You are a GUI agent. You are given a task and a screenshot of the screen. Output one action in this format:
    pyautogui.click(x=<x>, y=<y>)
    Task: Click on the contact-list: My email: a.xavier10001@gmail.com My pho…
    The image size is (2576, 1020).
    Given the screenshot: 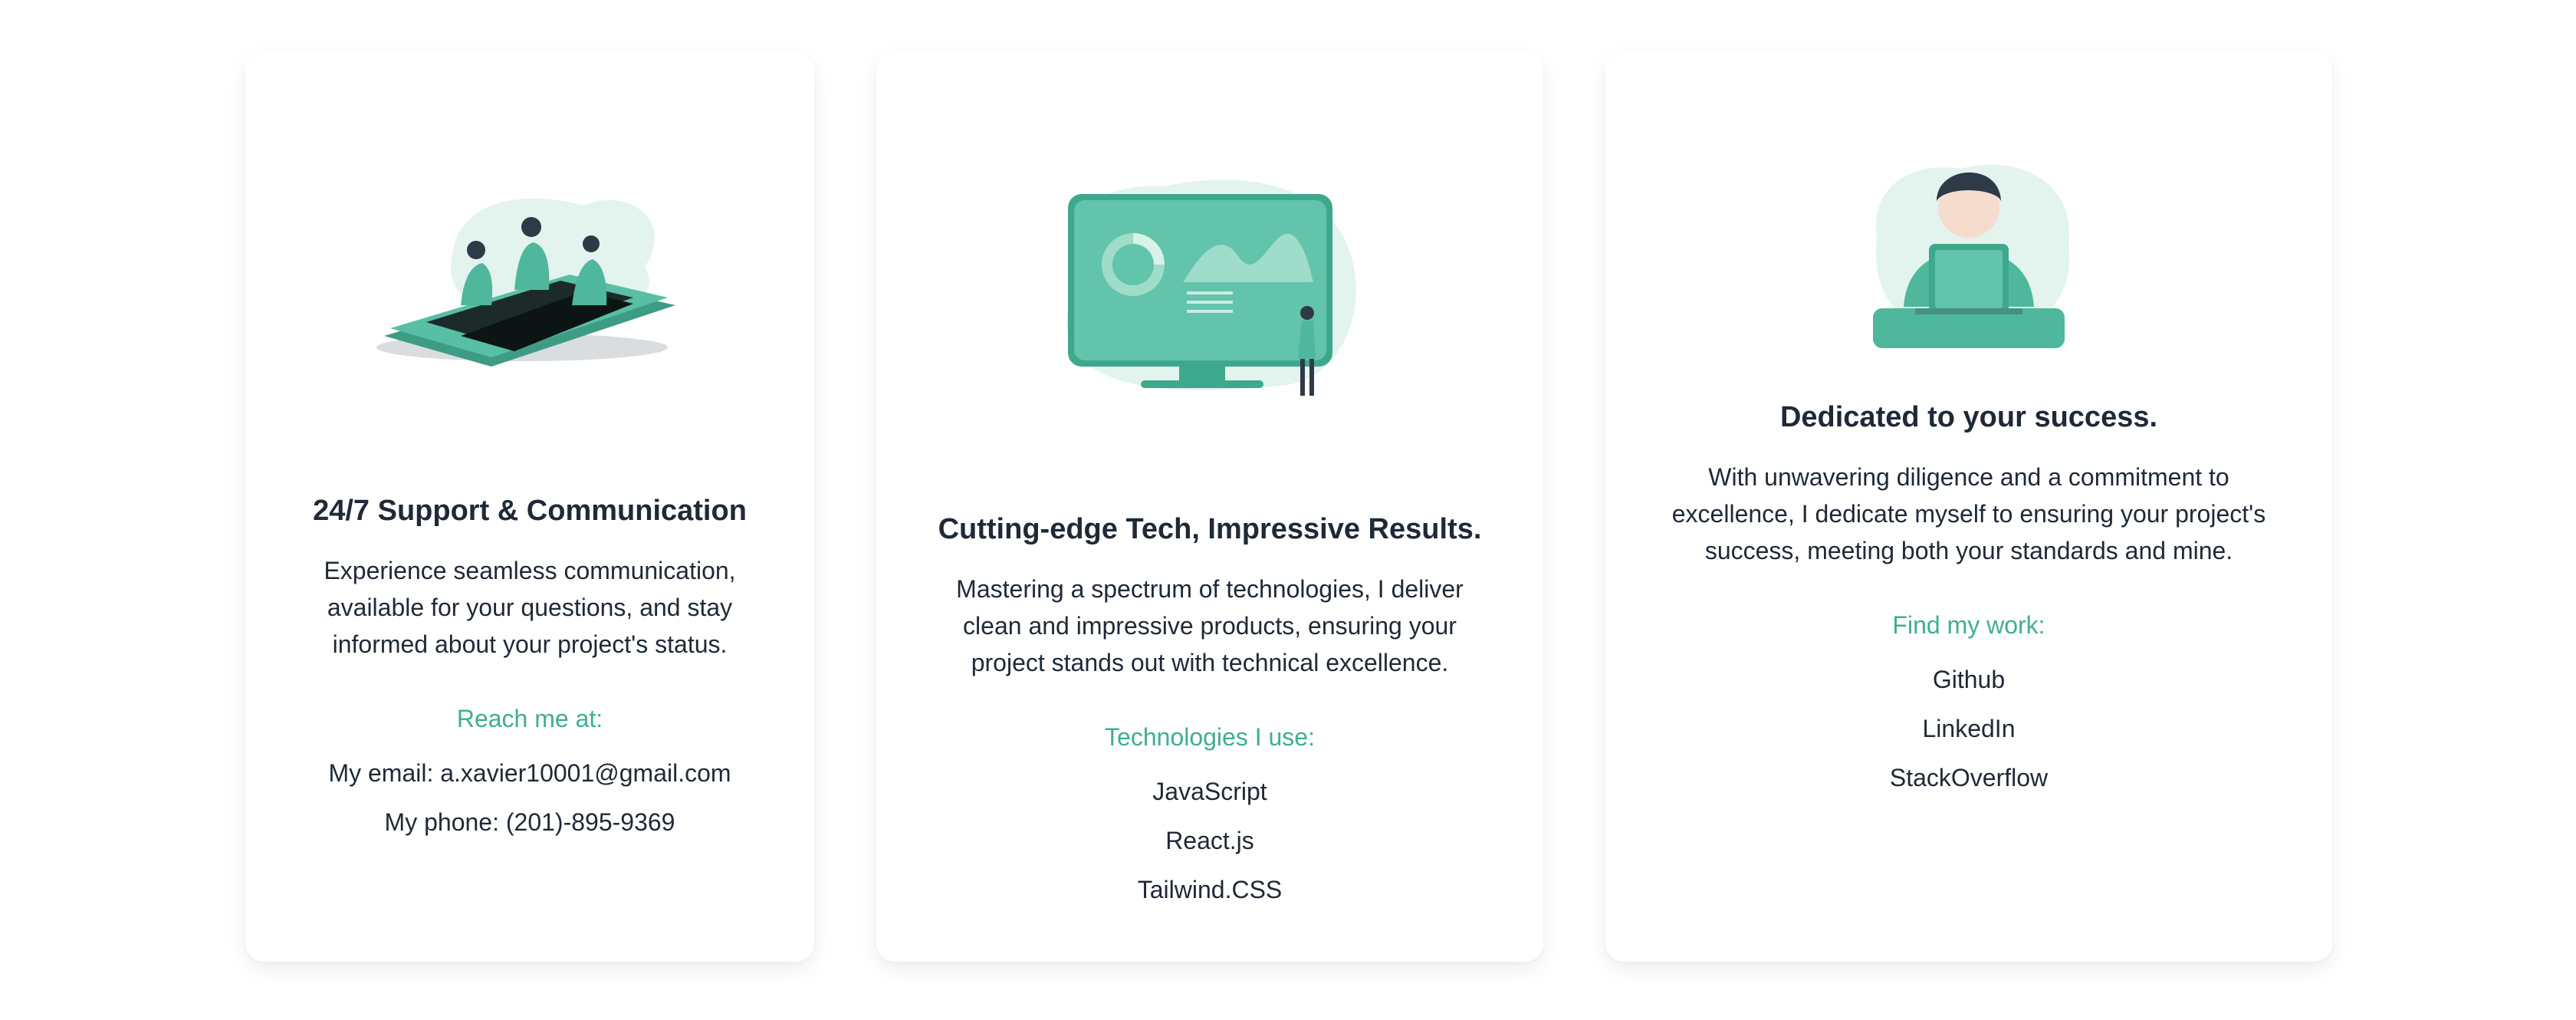 What is the action you would take?
    pyautogui.click(x=529, y=798)
    